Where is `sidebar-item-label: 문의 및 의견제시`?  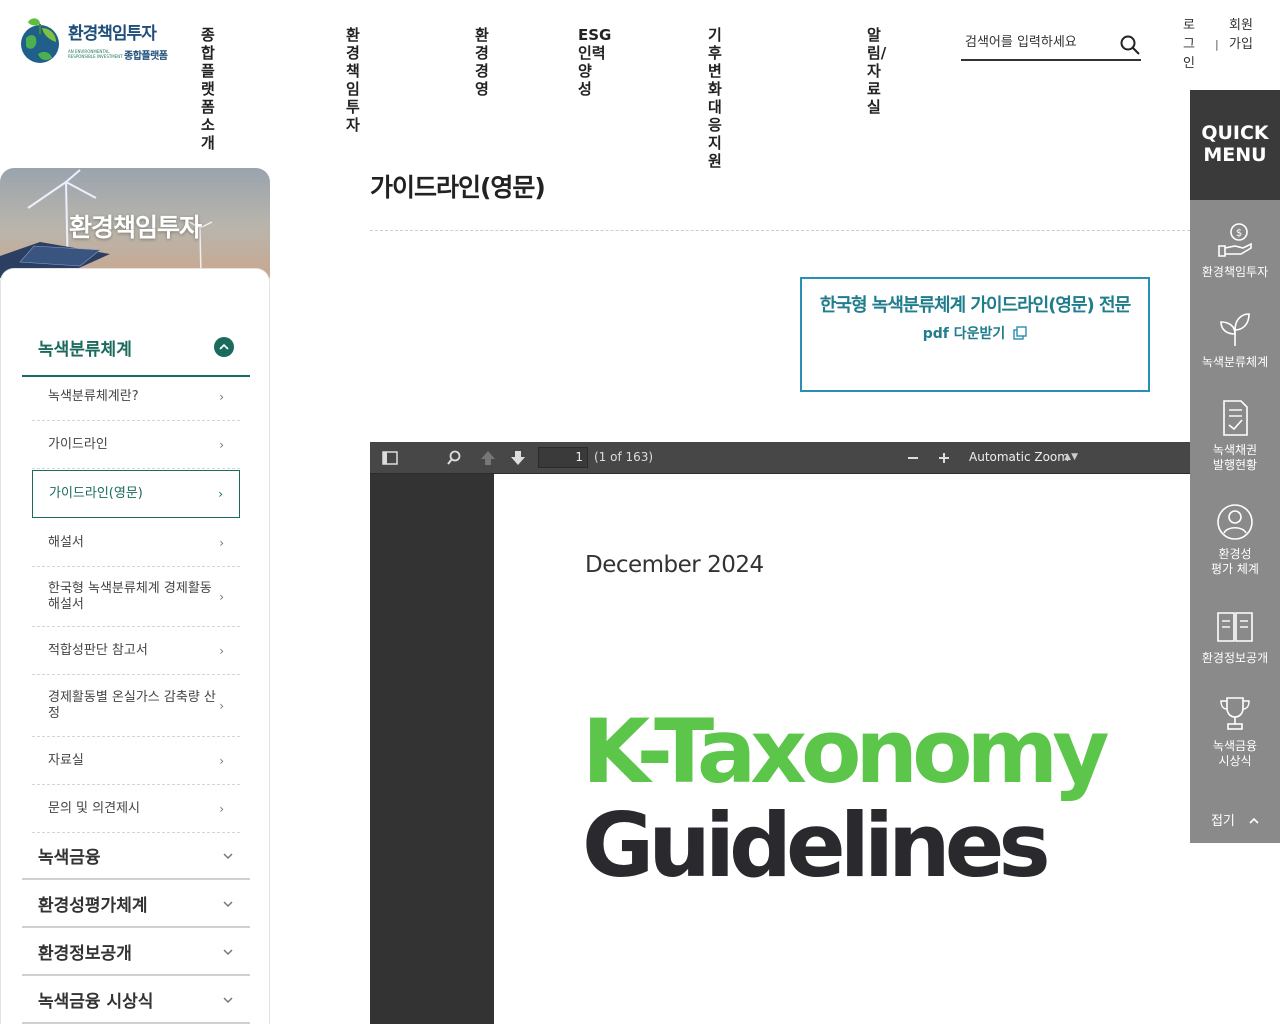 sidebar-item-label: 문의 및 의견제시 is located at coordinates (94, 808).